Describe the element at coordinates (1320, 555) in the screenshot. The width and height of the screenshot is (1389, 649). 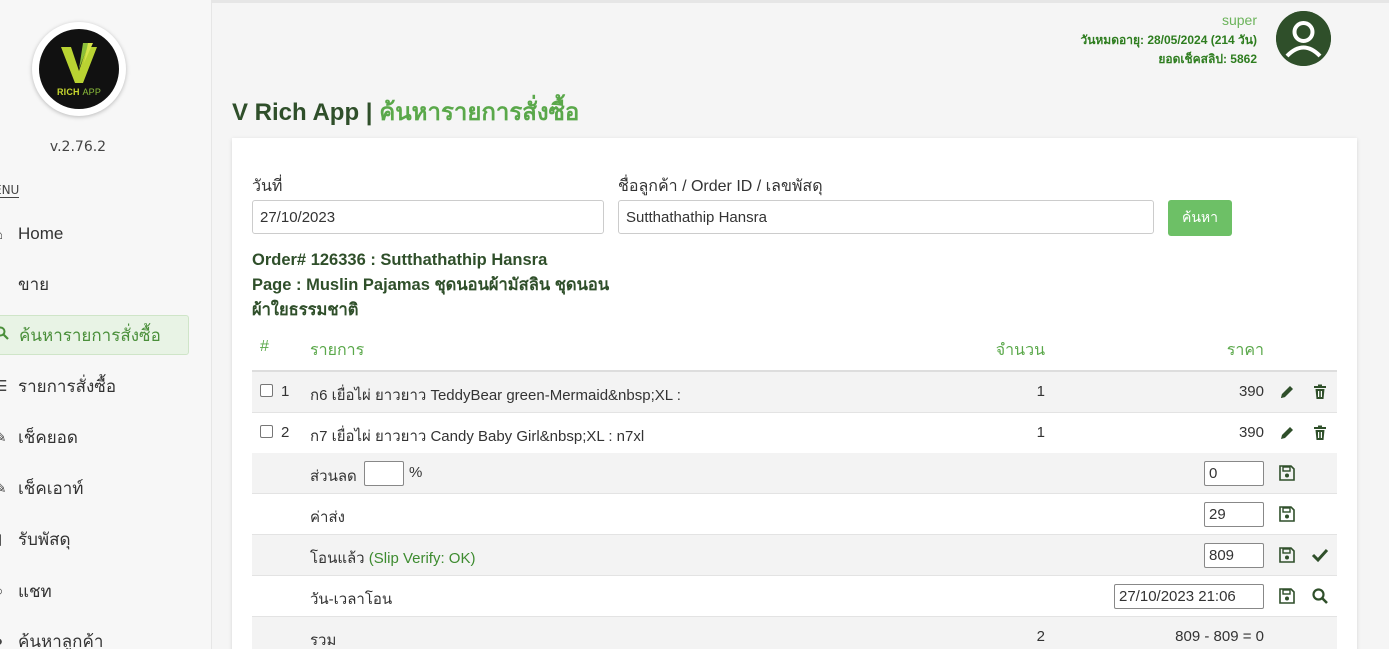
I see `checkmark-icon` at that location.